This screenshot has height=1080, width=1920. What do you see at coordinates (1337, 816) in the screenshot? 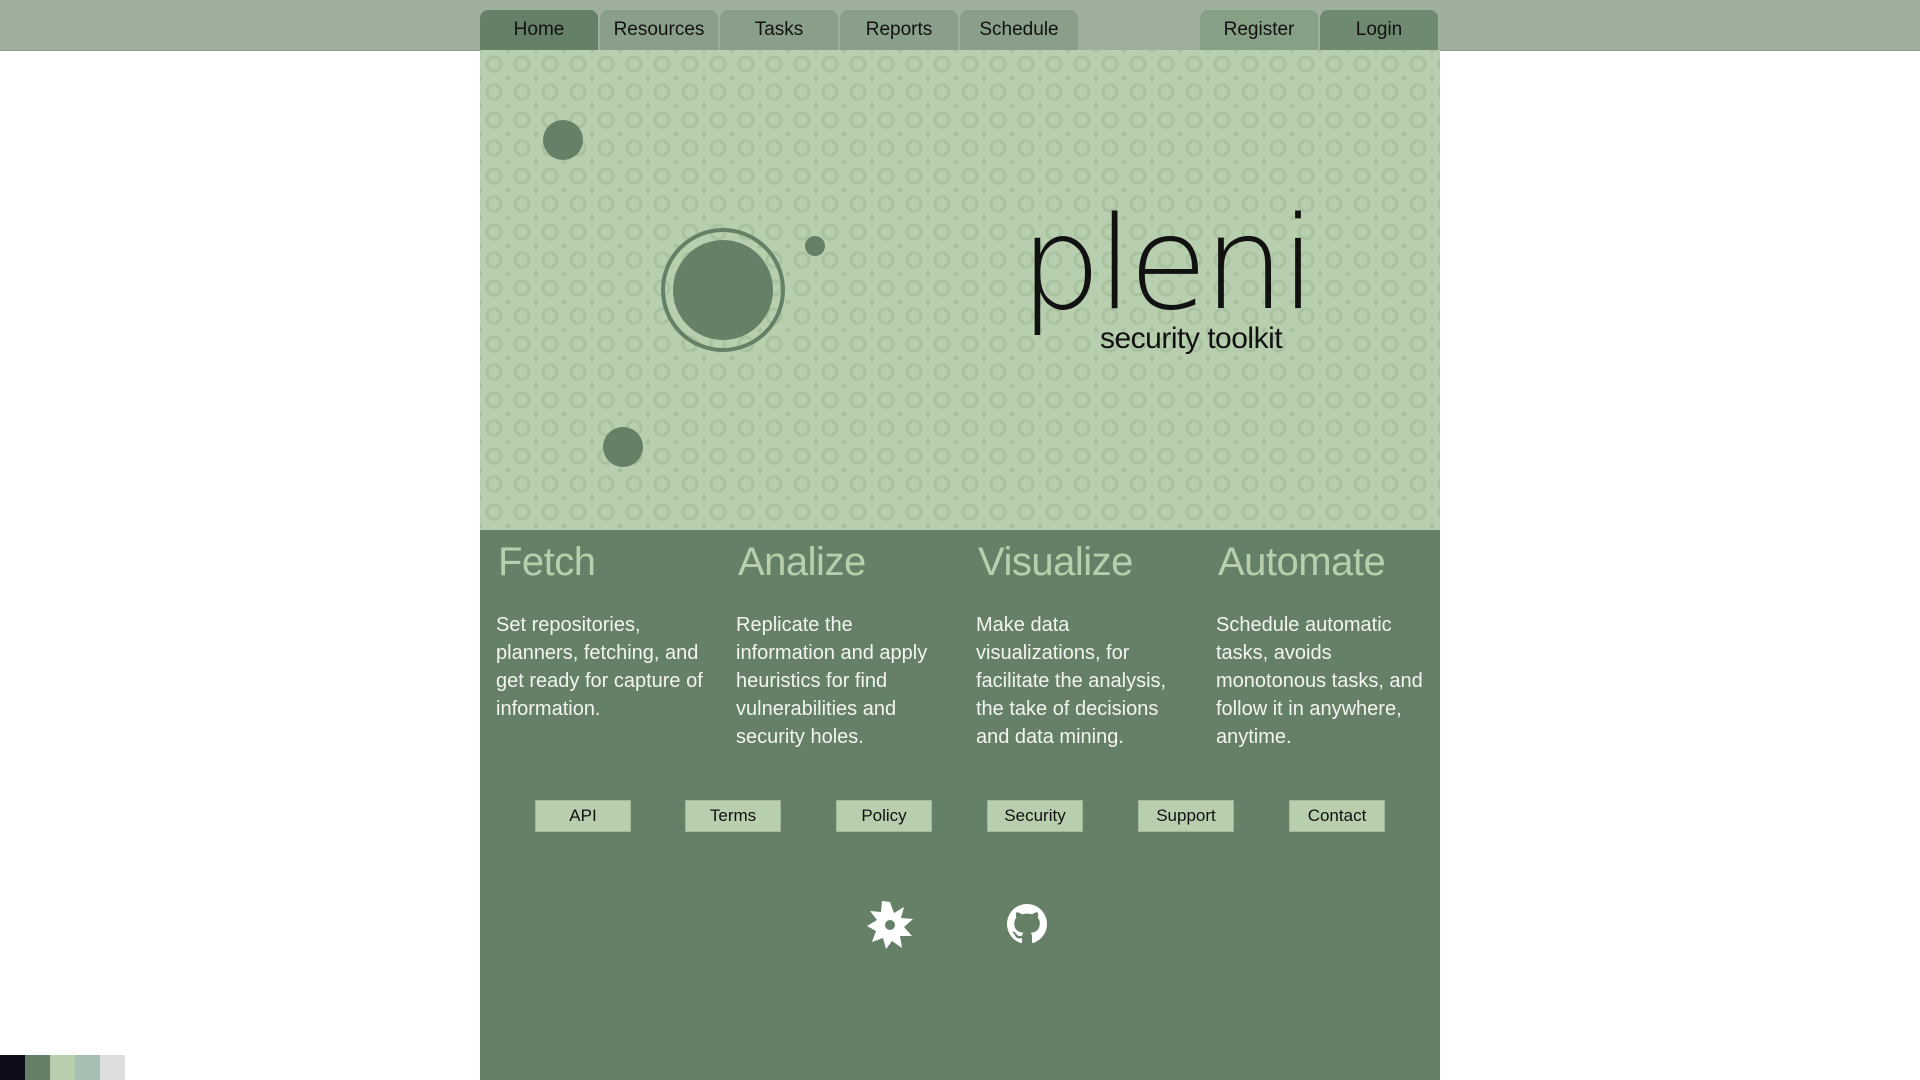
I see `contact-link: Contact` at bounding box center [1337, 816].